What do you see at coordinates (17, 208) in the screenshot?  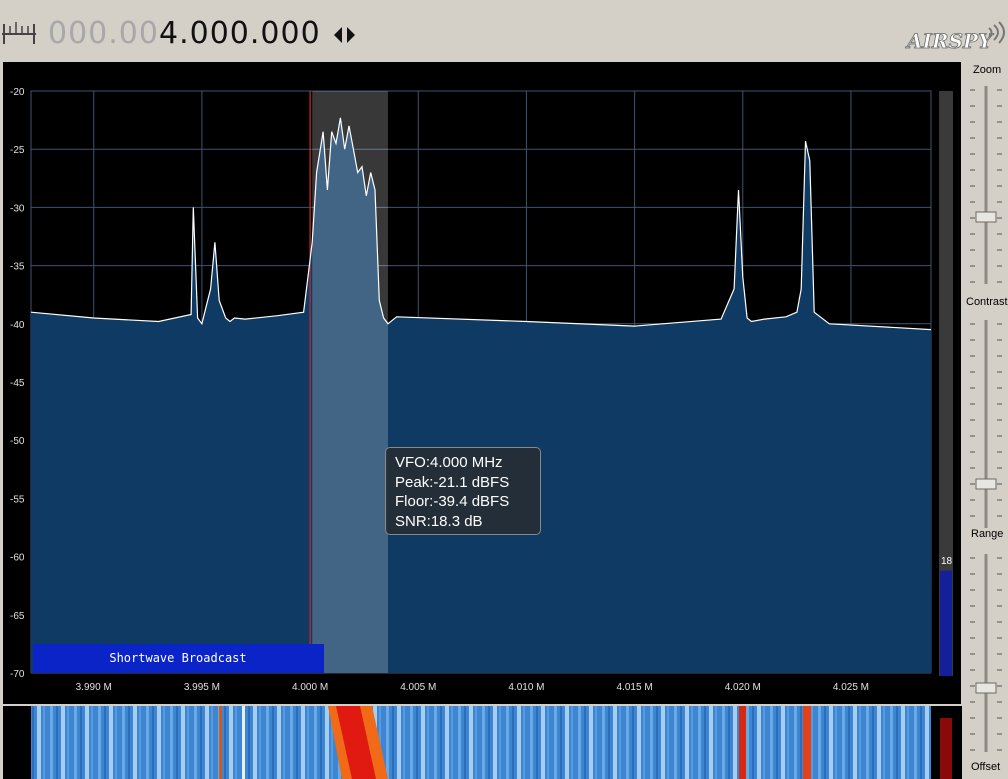 I see `y-tick-label: -30` at bounding box center [17, 208].